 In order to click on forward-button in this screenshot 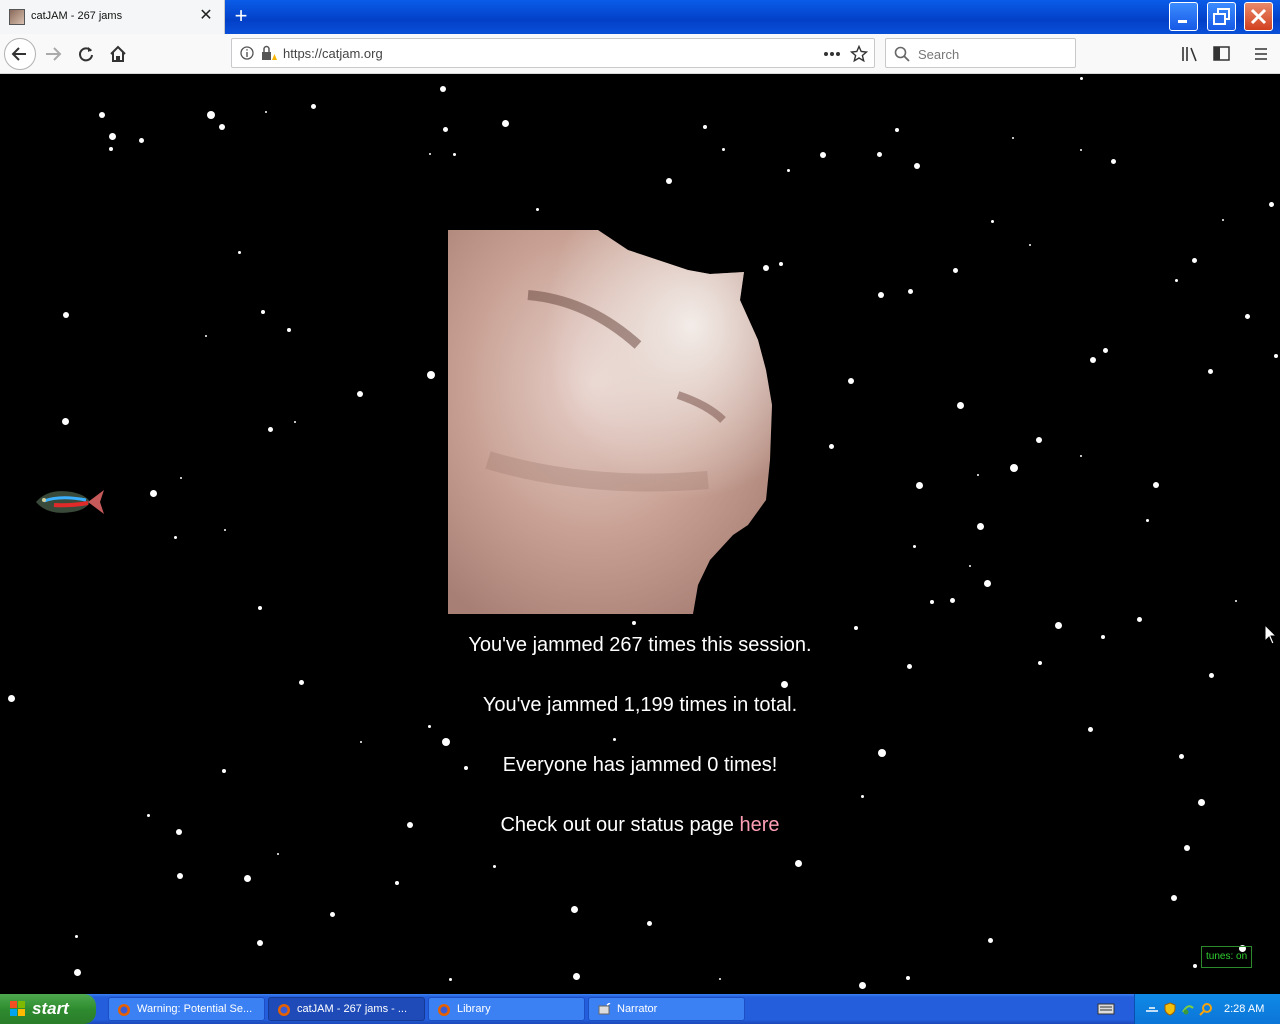, I will do `click(54, 54)`.